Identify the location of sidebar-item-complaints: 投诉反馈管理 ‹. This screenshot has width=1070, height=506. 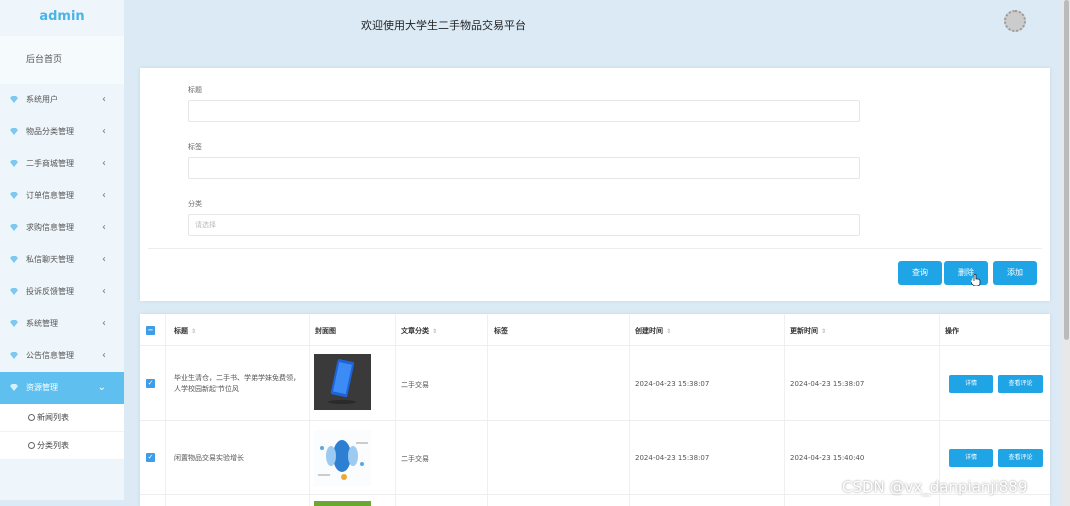
(62, 292).